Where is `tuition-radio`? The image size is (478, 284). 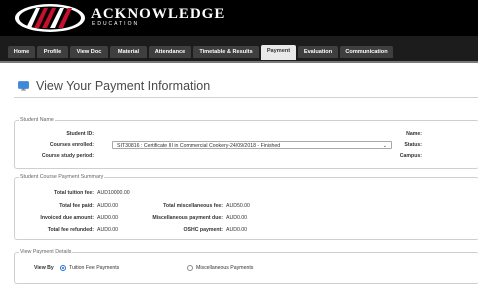
tuition-radio is located at coordinates (63, 268).